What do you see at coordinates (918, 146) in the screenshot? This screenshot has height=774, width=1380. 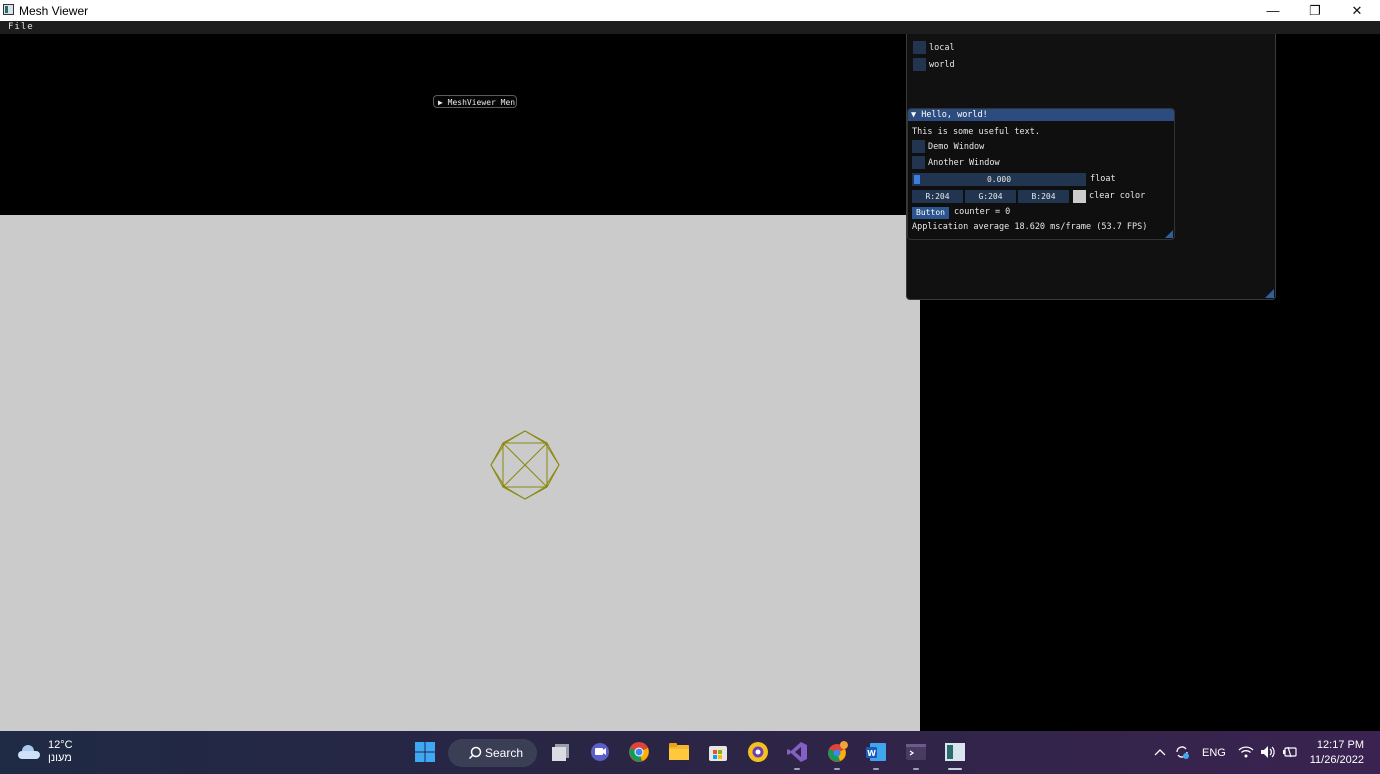 I see `demo-window-checkbox` at bounding box center [918, 146].